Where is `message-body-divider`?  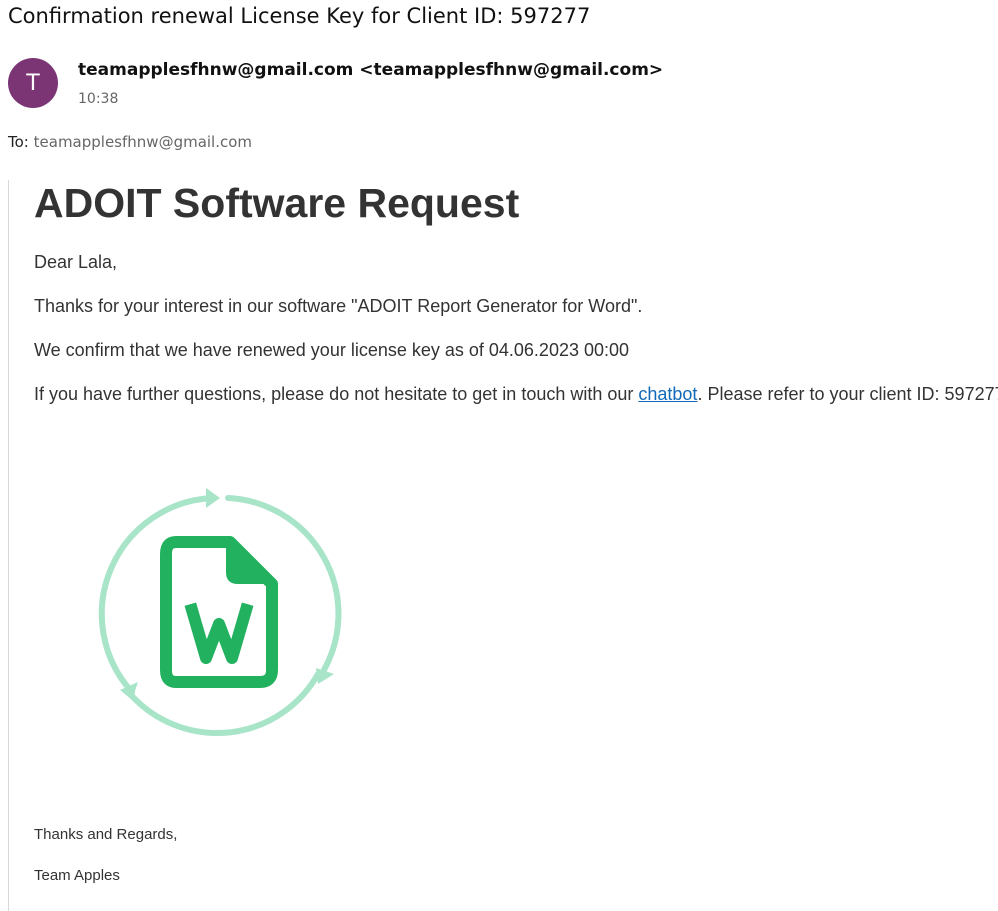
message-body-divider is located at coordinates (8, 545).